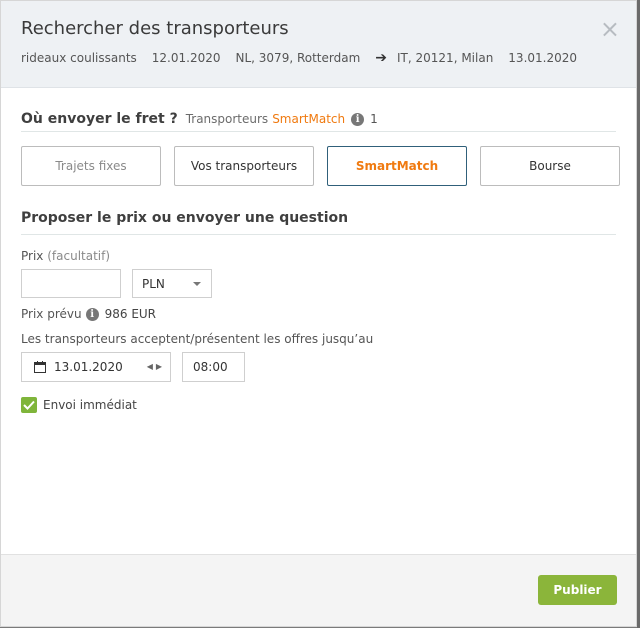 The height and width of the screenshot is (628, 640). What do you see at coordinates (99, 119) in the screenshot?
I see `recipients-heading: Où envoyer le fret ?` at bounding box center [99, 119].